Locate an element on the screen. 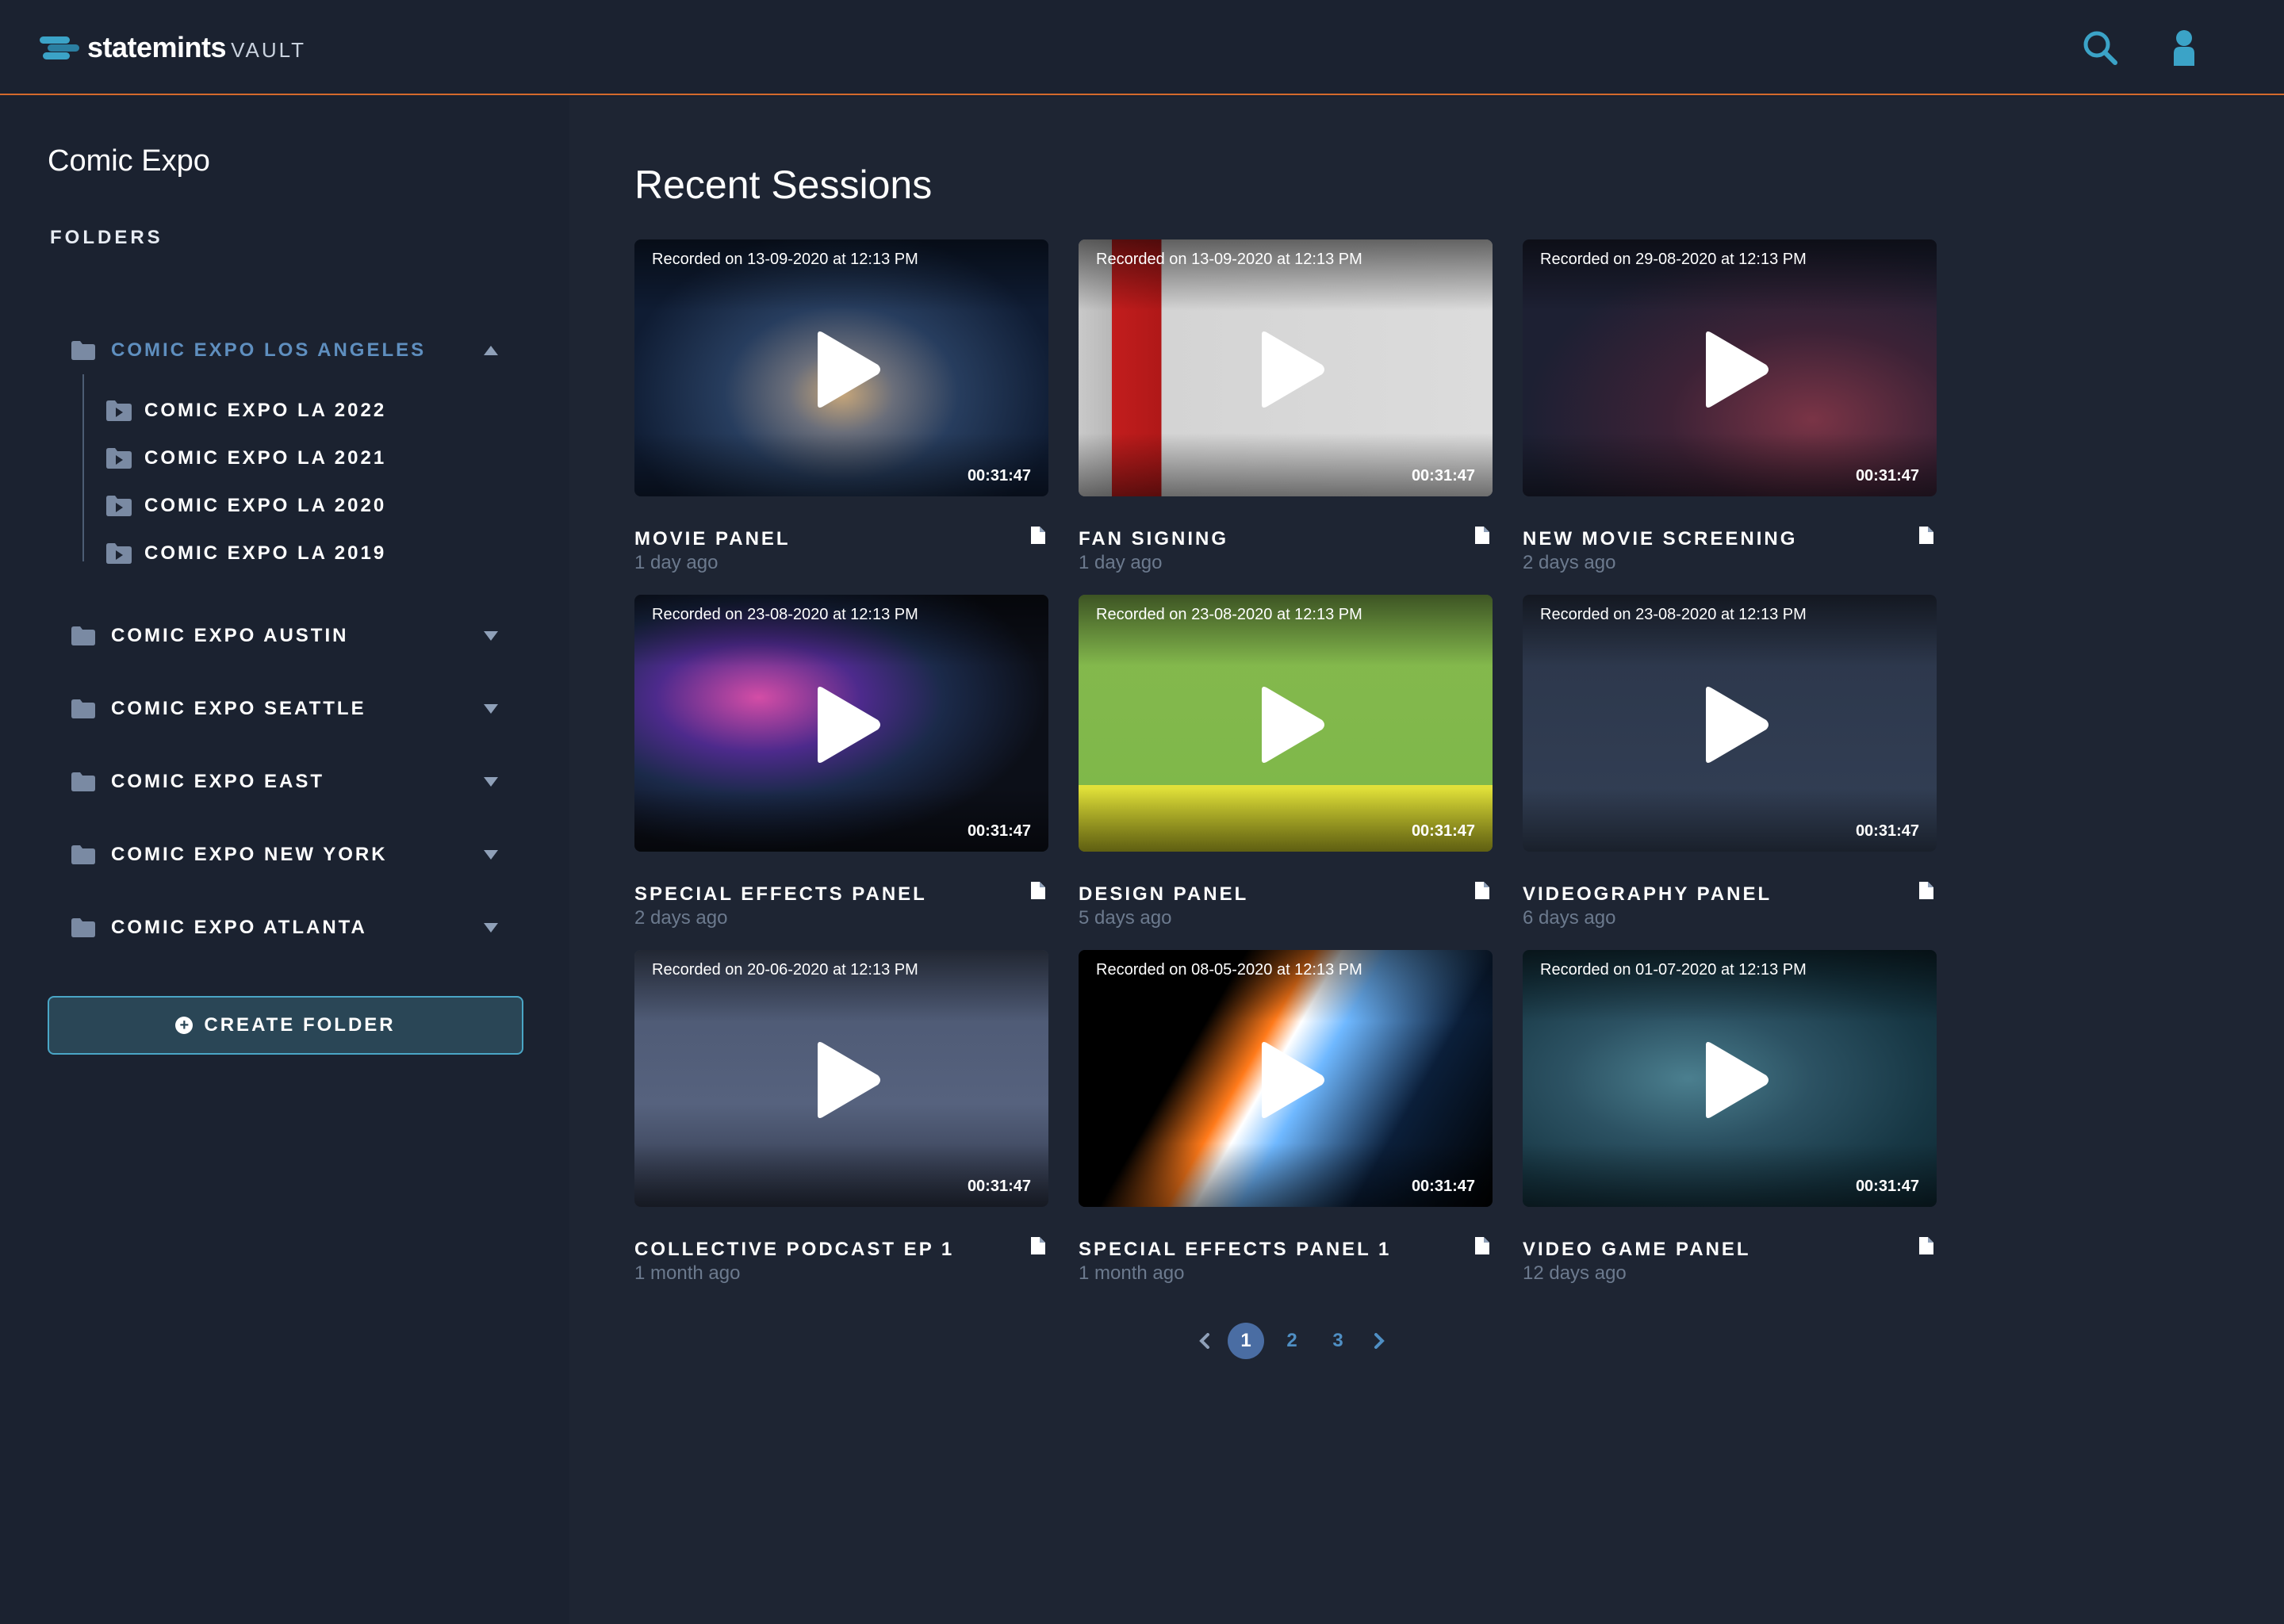 The width and height of the screenshot is (2284, 1624). subfolder-label: COMIC EXPO LA 2020 is located at coordinates (265, 506).